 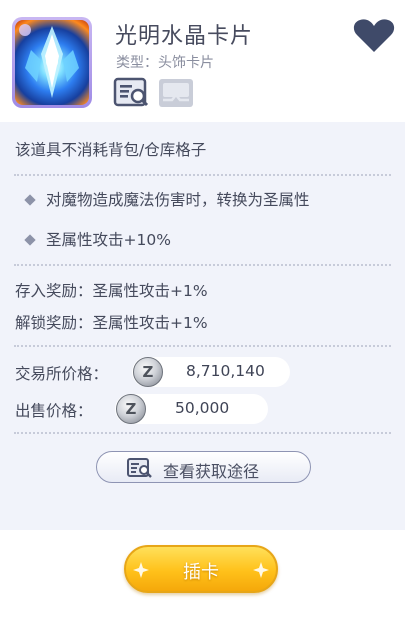 I want to click on view-source-button: 查看获取途径, so click(x=203, y=467).